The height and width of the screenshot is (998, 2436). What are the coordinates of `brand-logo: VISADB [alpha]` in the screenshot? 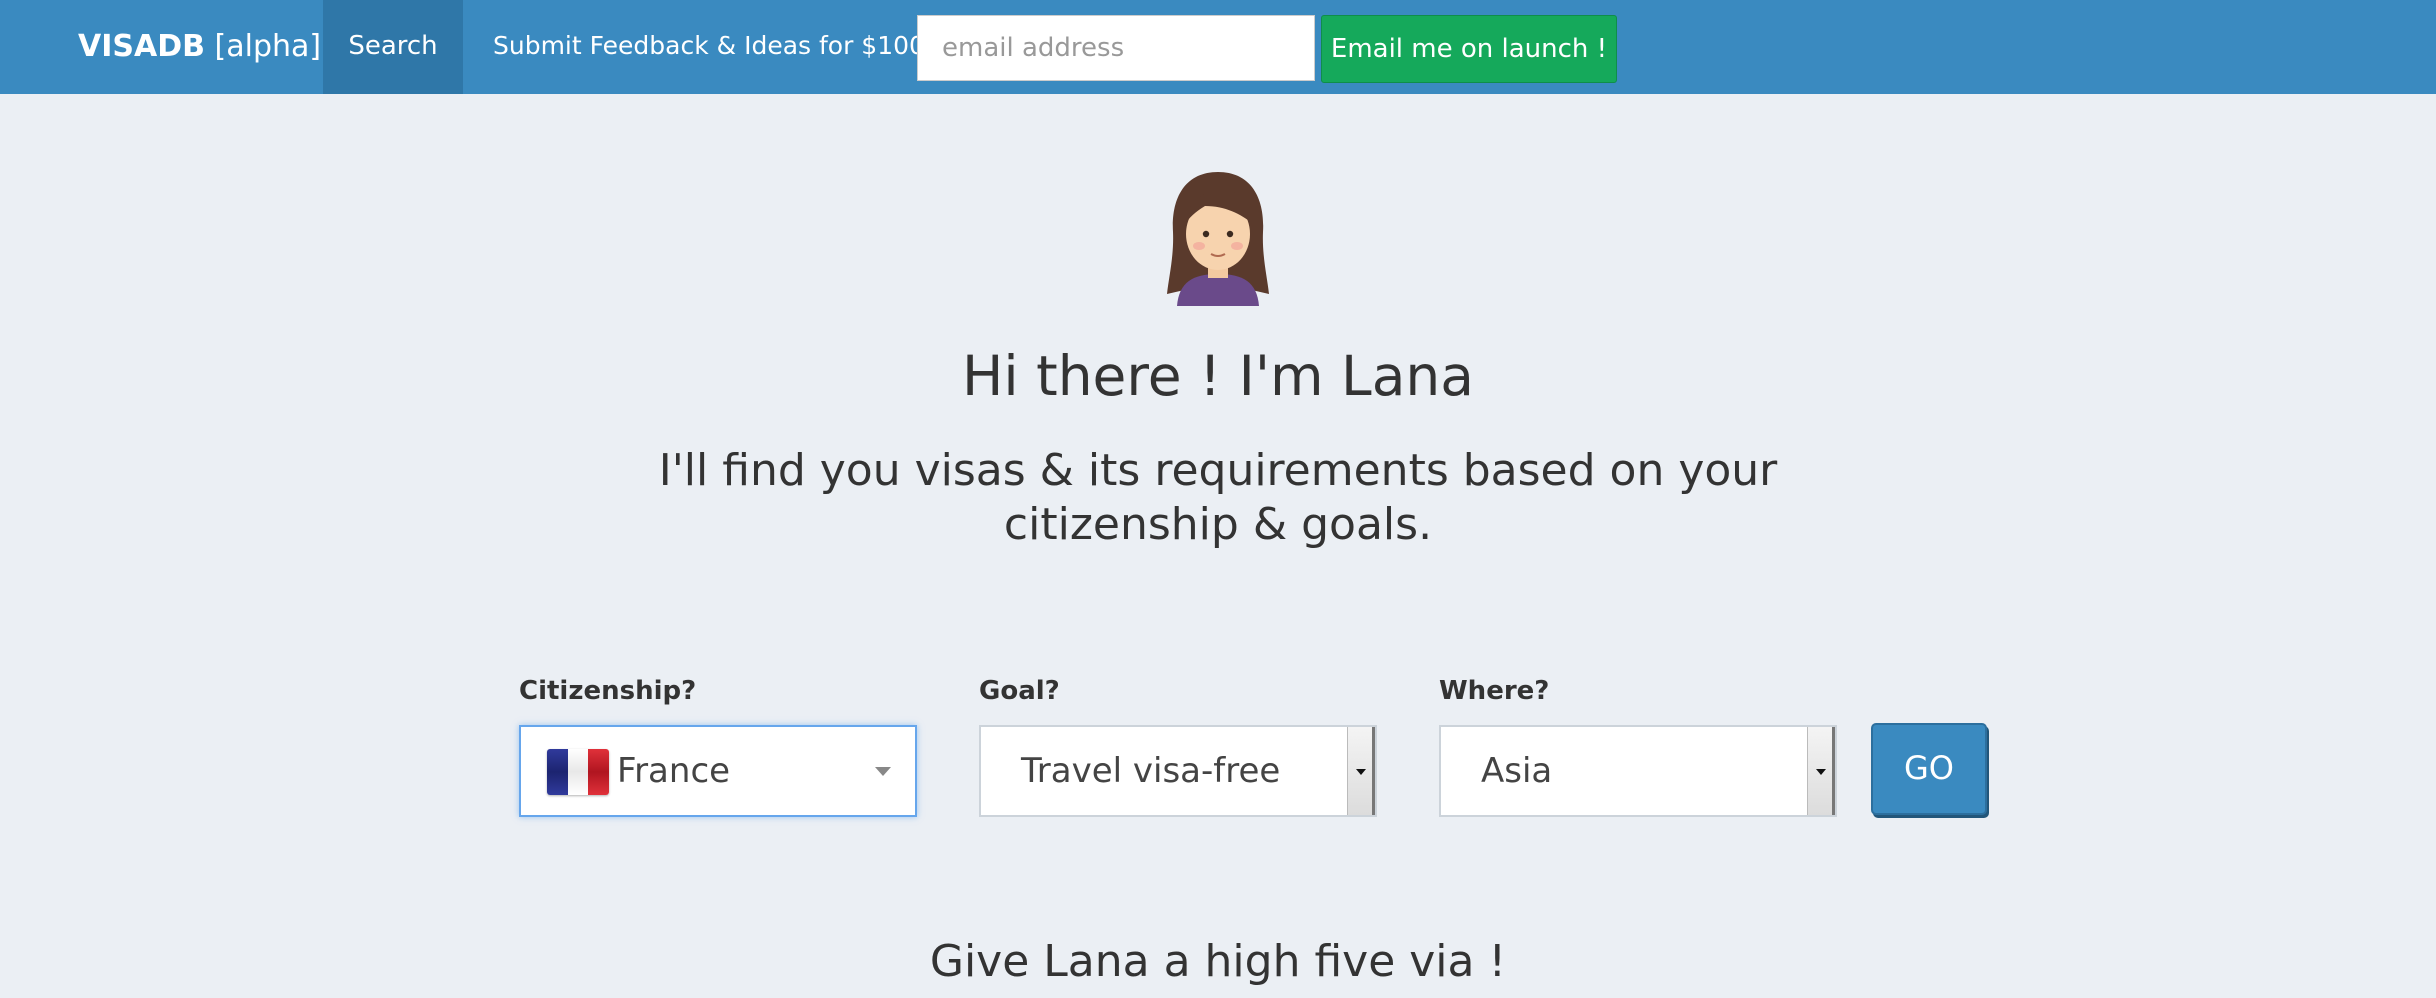 It's located at (199, 47).